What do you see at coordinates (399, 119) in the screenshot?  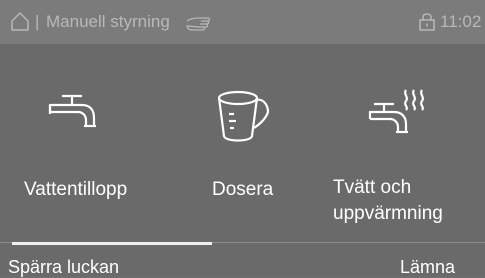 I see `heated-tap-icon` at bounding box center [399, 119].